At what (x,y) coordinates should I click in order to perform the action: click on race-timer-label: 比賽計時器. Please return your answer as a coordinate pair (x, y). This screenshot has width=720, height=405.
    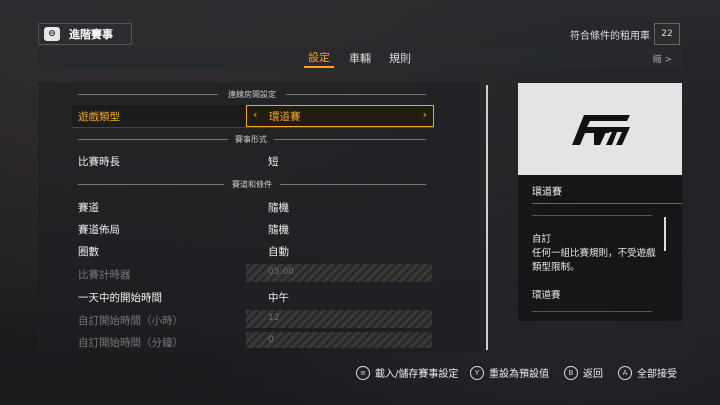
    Looking at the image, I should click on (104, 275).